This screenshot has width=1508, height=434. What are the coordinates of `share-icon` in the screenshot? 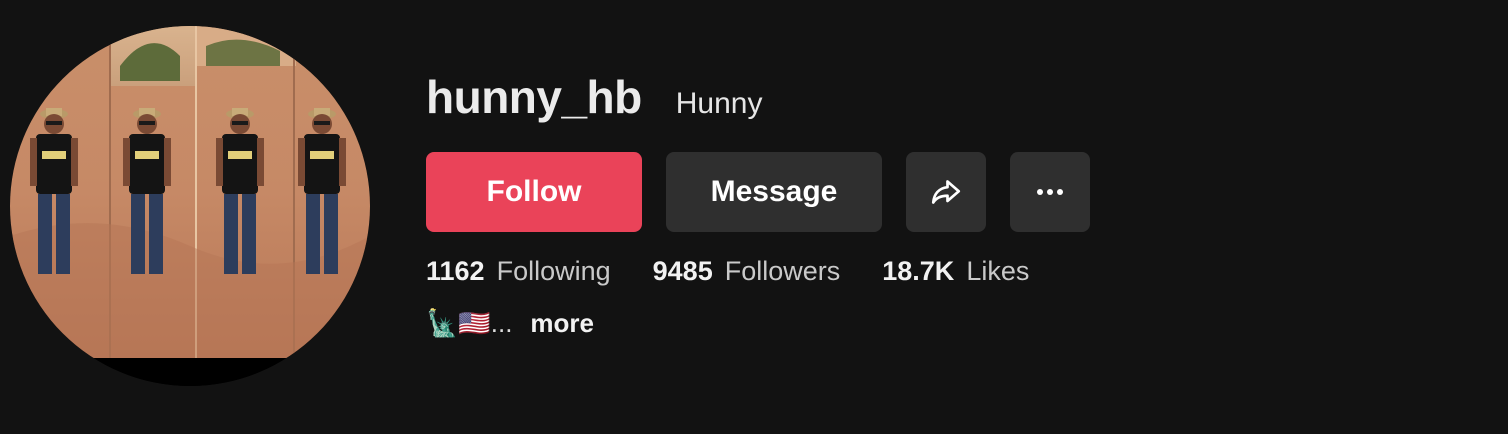 It's located at (946, 192).